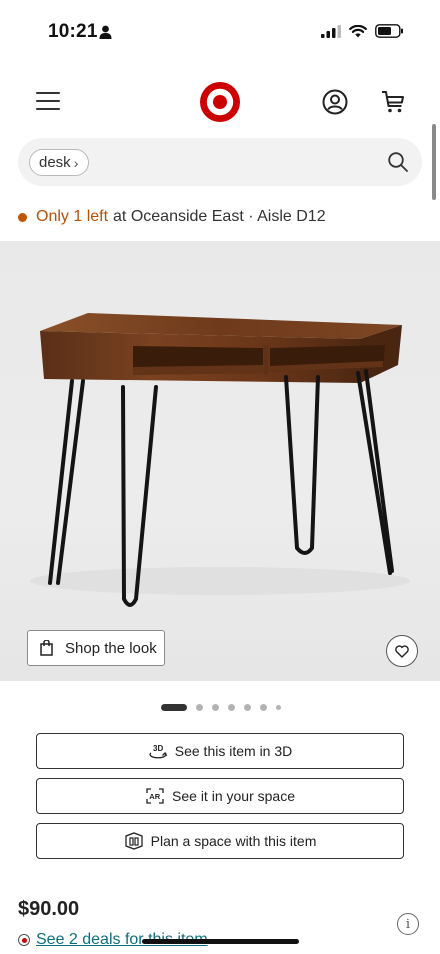  I want to click on plan-a-space-button: Plan a space with this item, so click(220, 841).